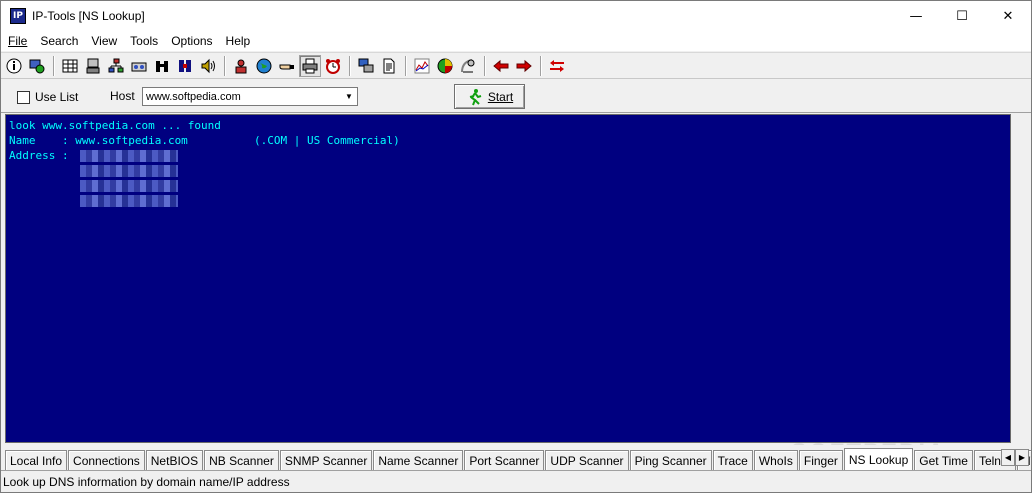  I want to click on nb-scanner-icon, so click(139, 66).